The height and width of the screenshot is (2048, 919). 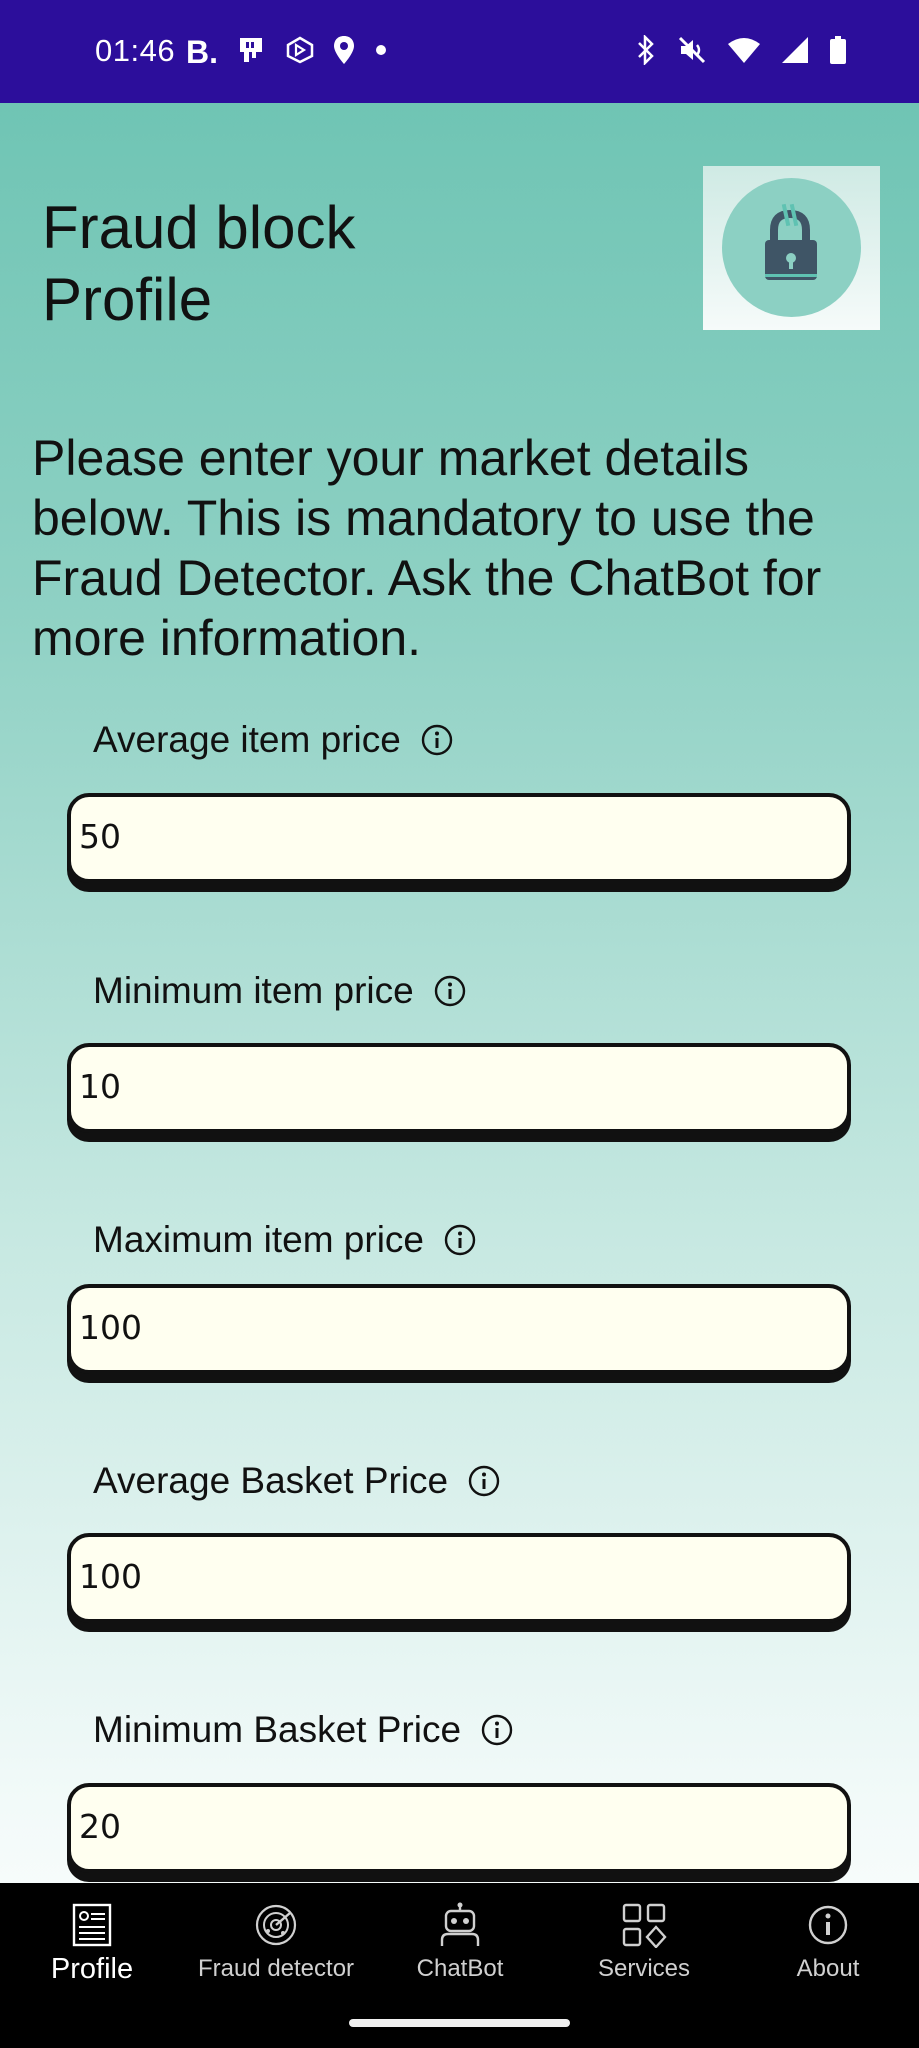 What do you see at coordinates (459, 1578) in the screenshot?
I see `average-basket-price-input` at bounding box center [459, 1578].